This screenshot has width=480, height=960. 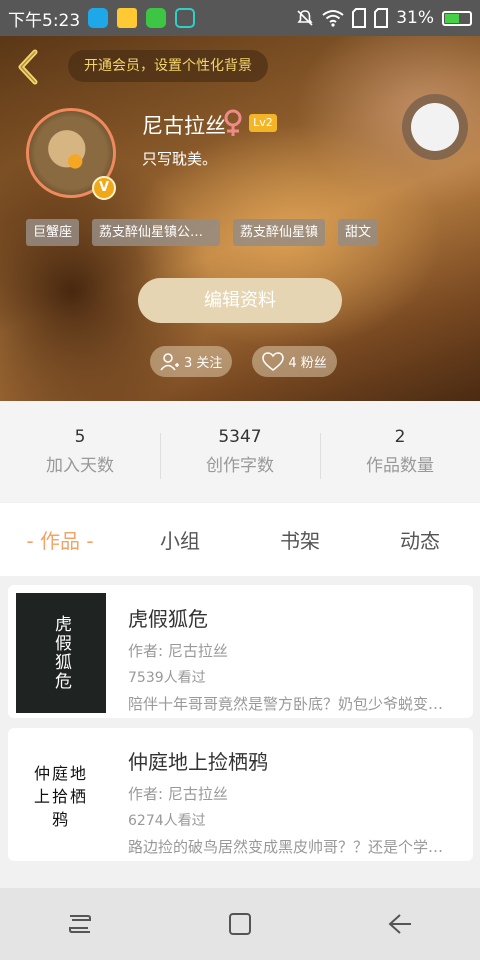 I want to click on profile-toggle-button, so click(x=435, y=127).